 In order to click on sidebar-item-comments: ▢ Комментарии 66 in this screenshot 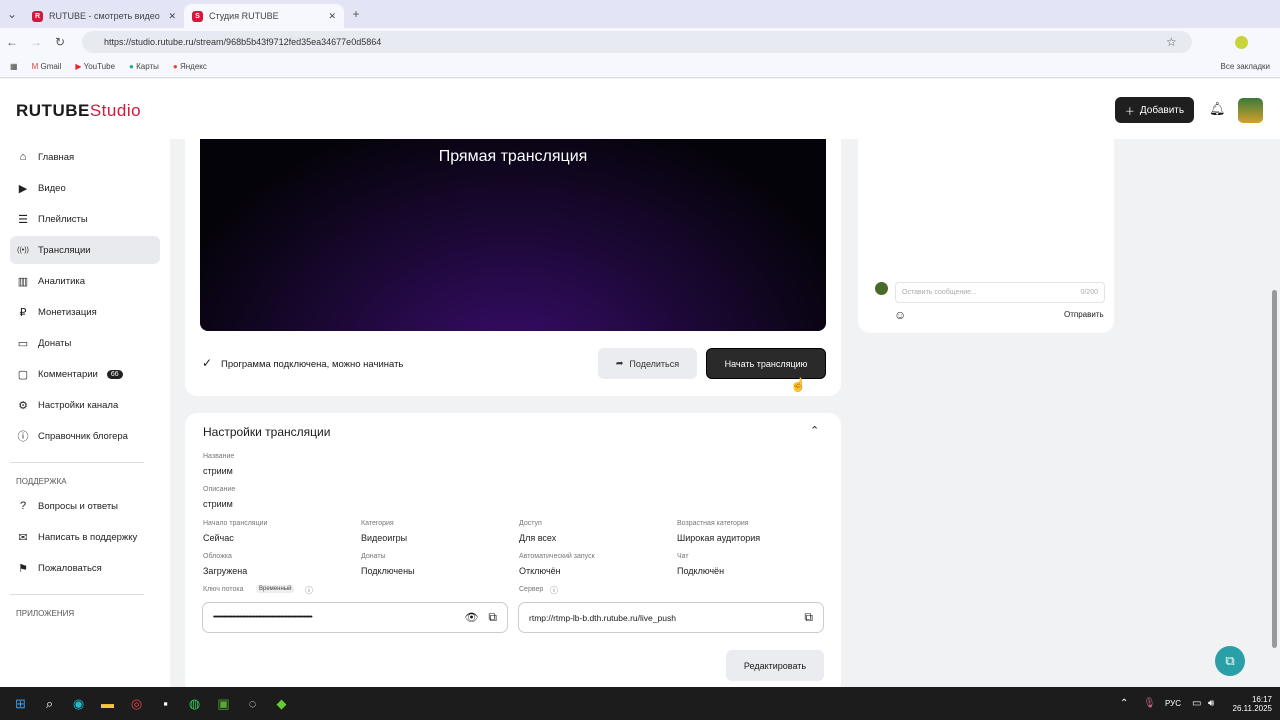, I will do `click(85, 374)`.